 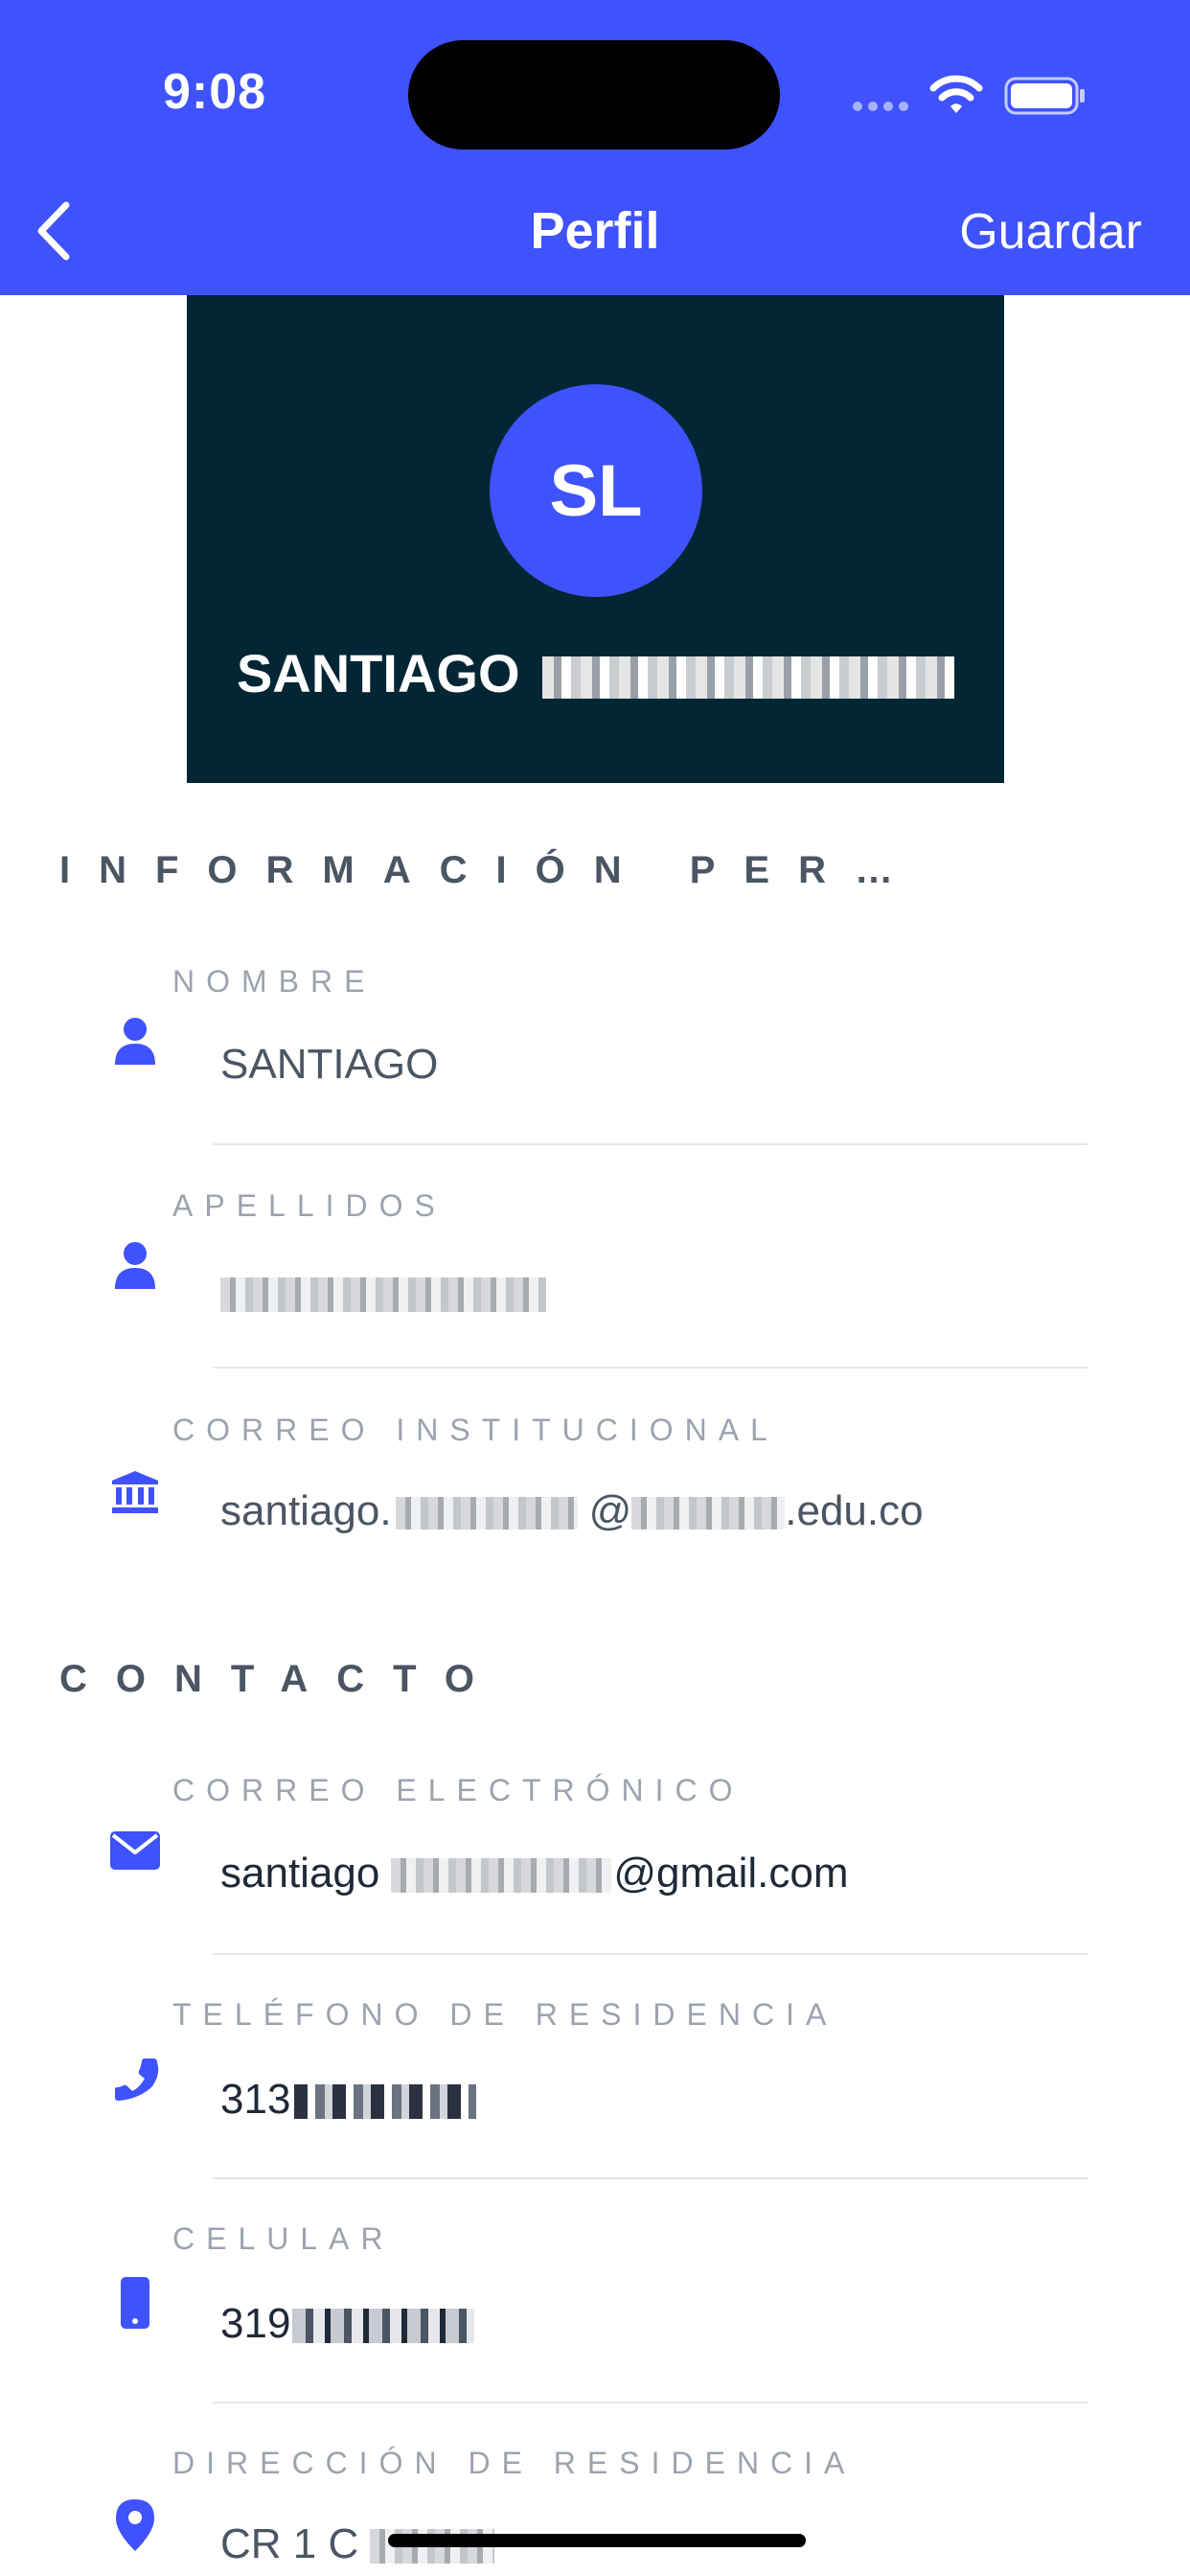 What do you see at coordinates (274, 981) in the screenshot?
I see `field-label: NOMBRE` at bounding box center [274, 981].